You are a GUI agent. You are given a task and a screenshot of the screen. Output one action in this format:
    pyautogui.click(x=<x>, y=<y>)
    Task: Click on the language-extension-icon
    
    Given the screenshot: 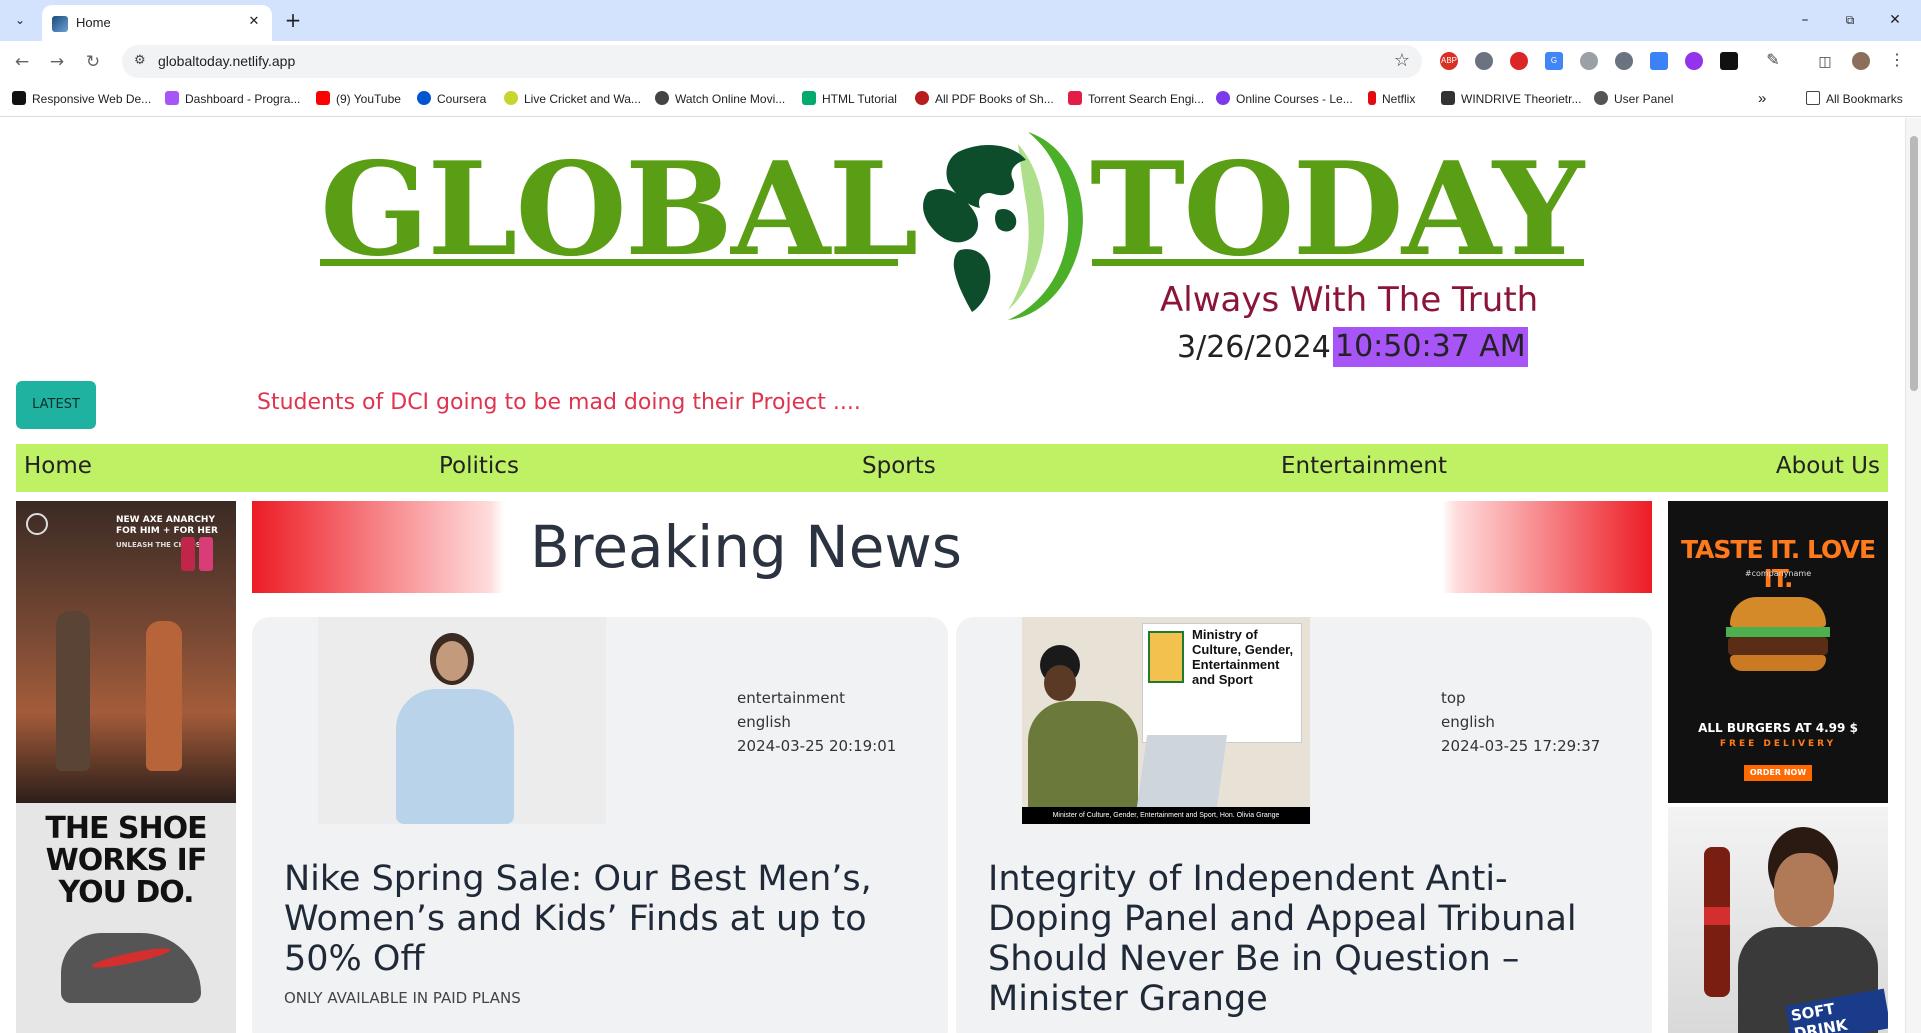 What is the action you would take?
    pyautogui.click(x=1659, y=61)
    